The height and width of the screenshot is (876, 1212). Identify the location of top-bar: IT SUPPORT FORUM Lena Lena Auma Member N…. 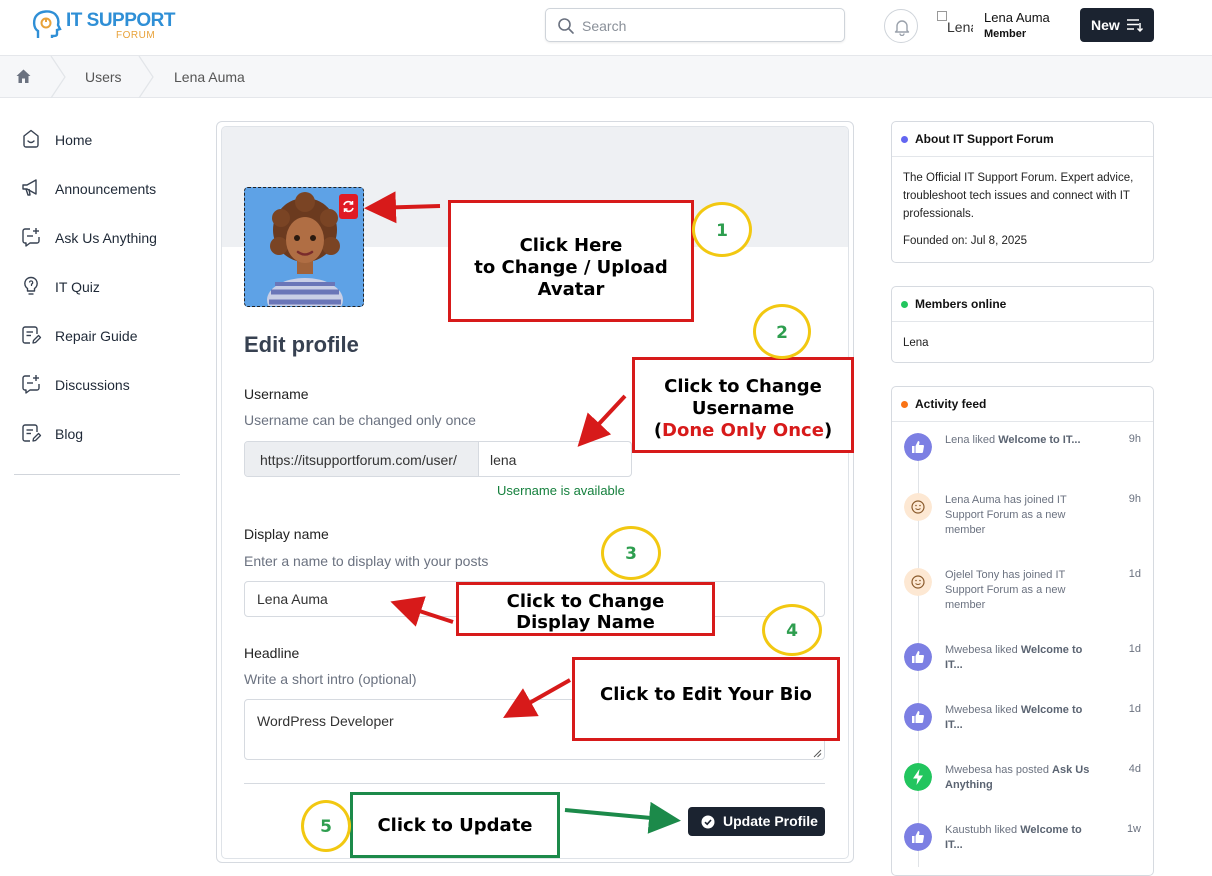
(606, 28).